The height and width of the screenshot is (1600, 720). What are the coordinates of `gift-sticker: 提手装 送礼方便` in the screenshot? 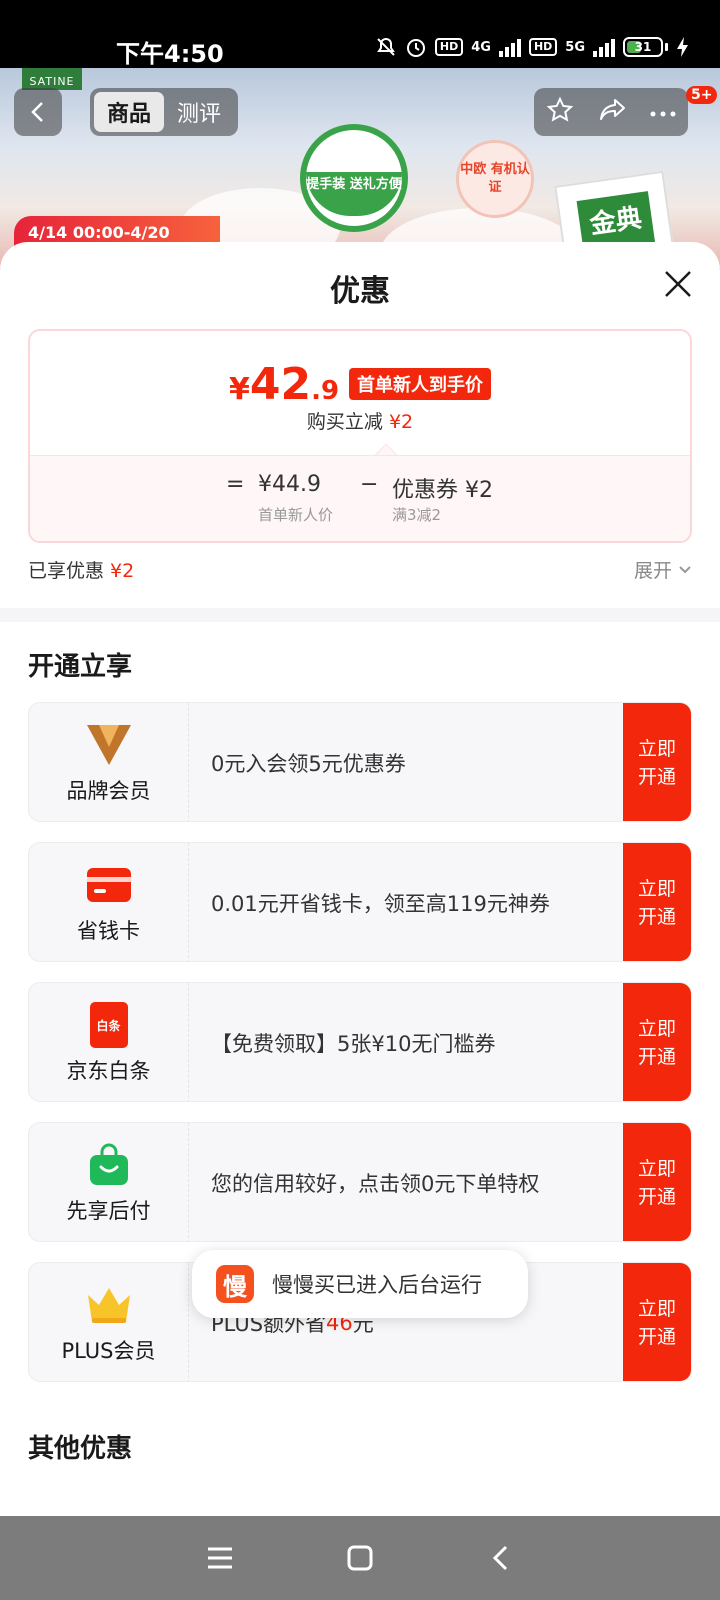 It's located at (354, 178).